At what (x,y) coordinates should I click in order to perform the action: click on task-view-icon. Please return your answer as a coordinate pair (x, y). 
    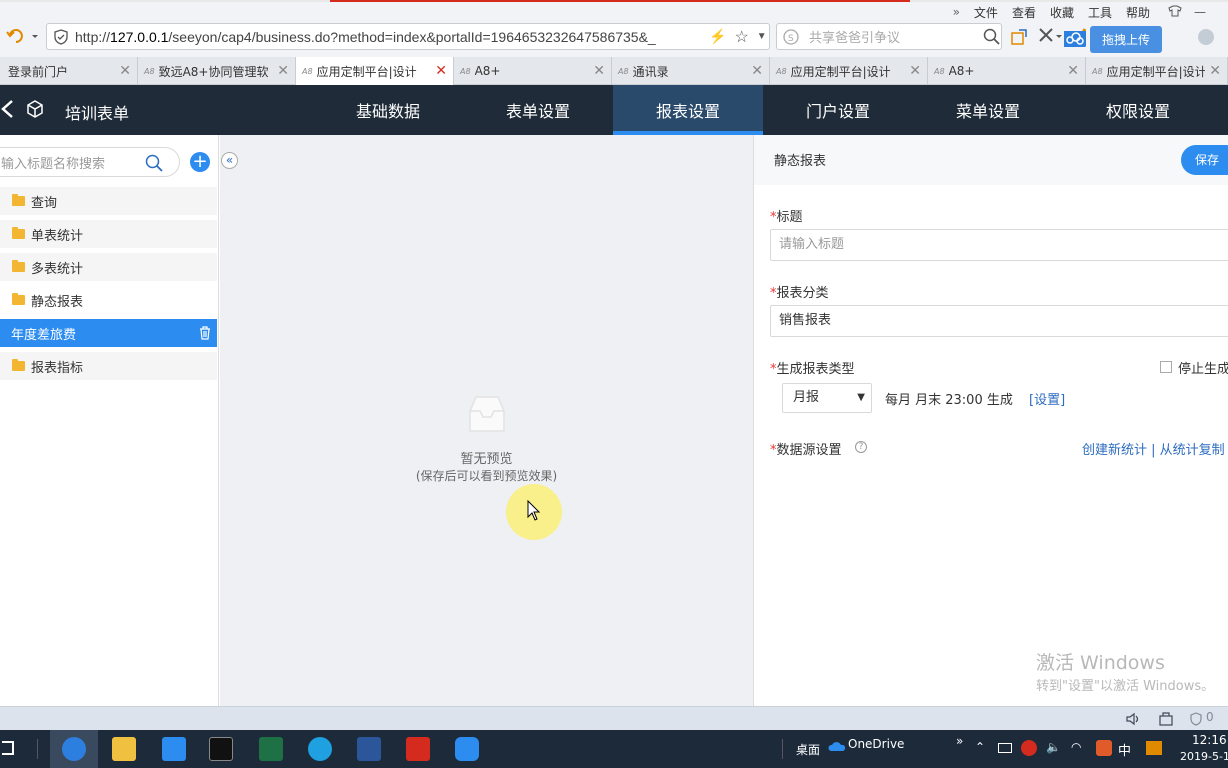
    Looking at the image, I should click on (8, 748).